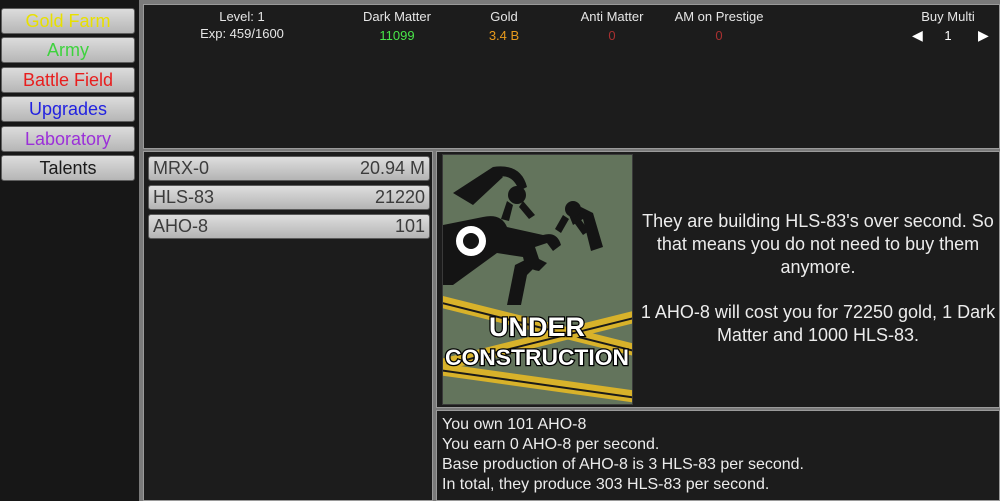 This screenshot has height=501, width=1000. I want to click on nav-gold-farm-button: Gold Farm, so click(68, 21).